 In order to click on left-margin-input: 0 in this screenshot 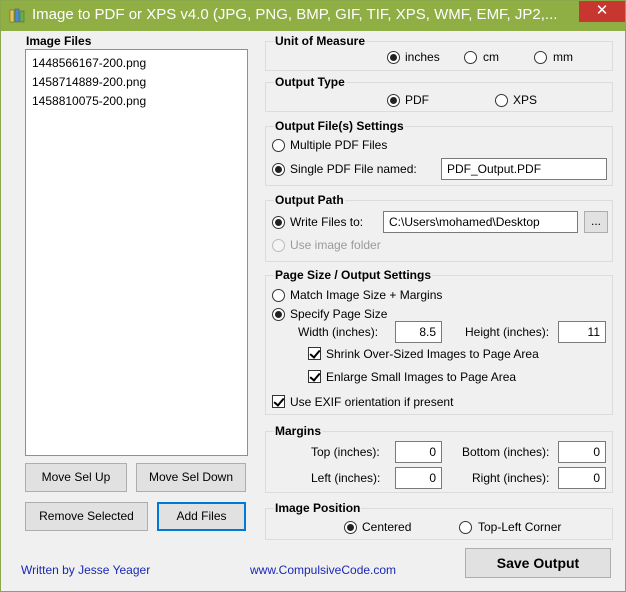, I will do `click(418, 478)`.